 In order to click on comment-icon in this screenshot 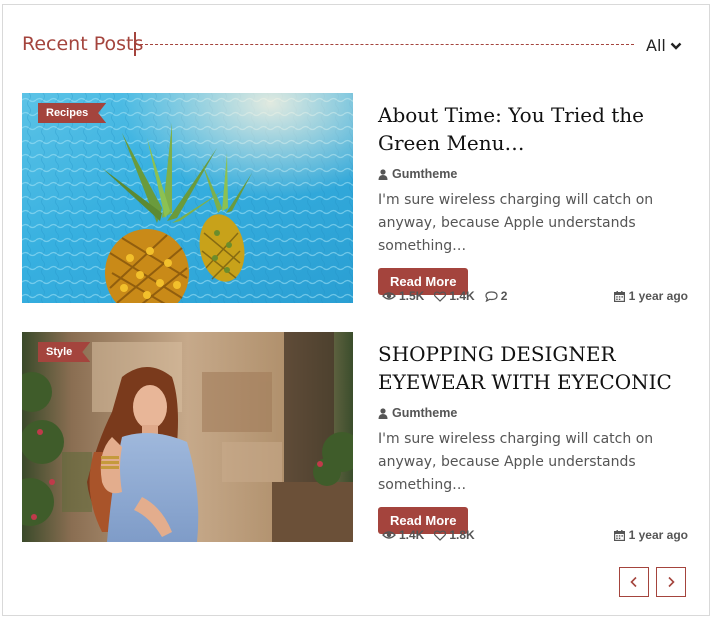, I will do `click(491, 296)`.